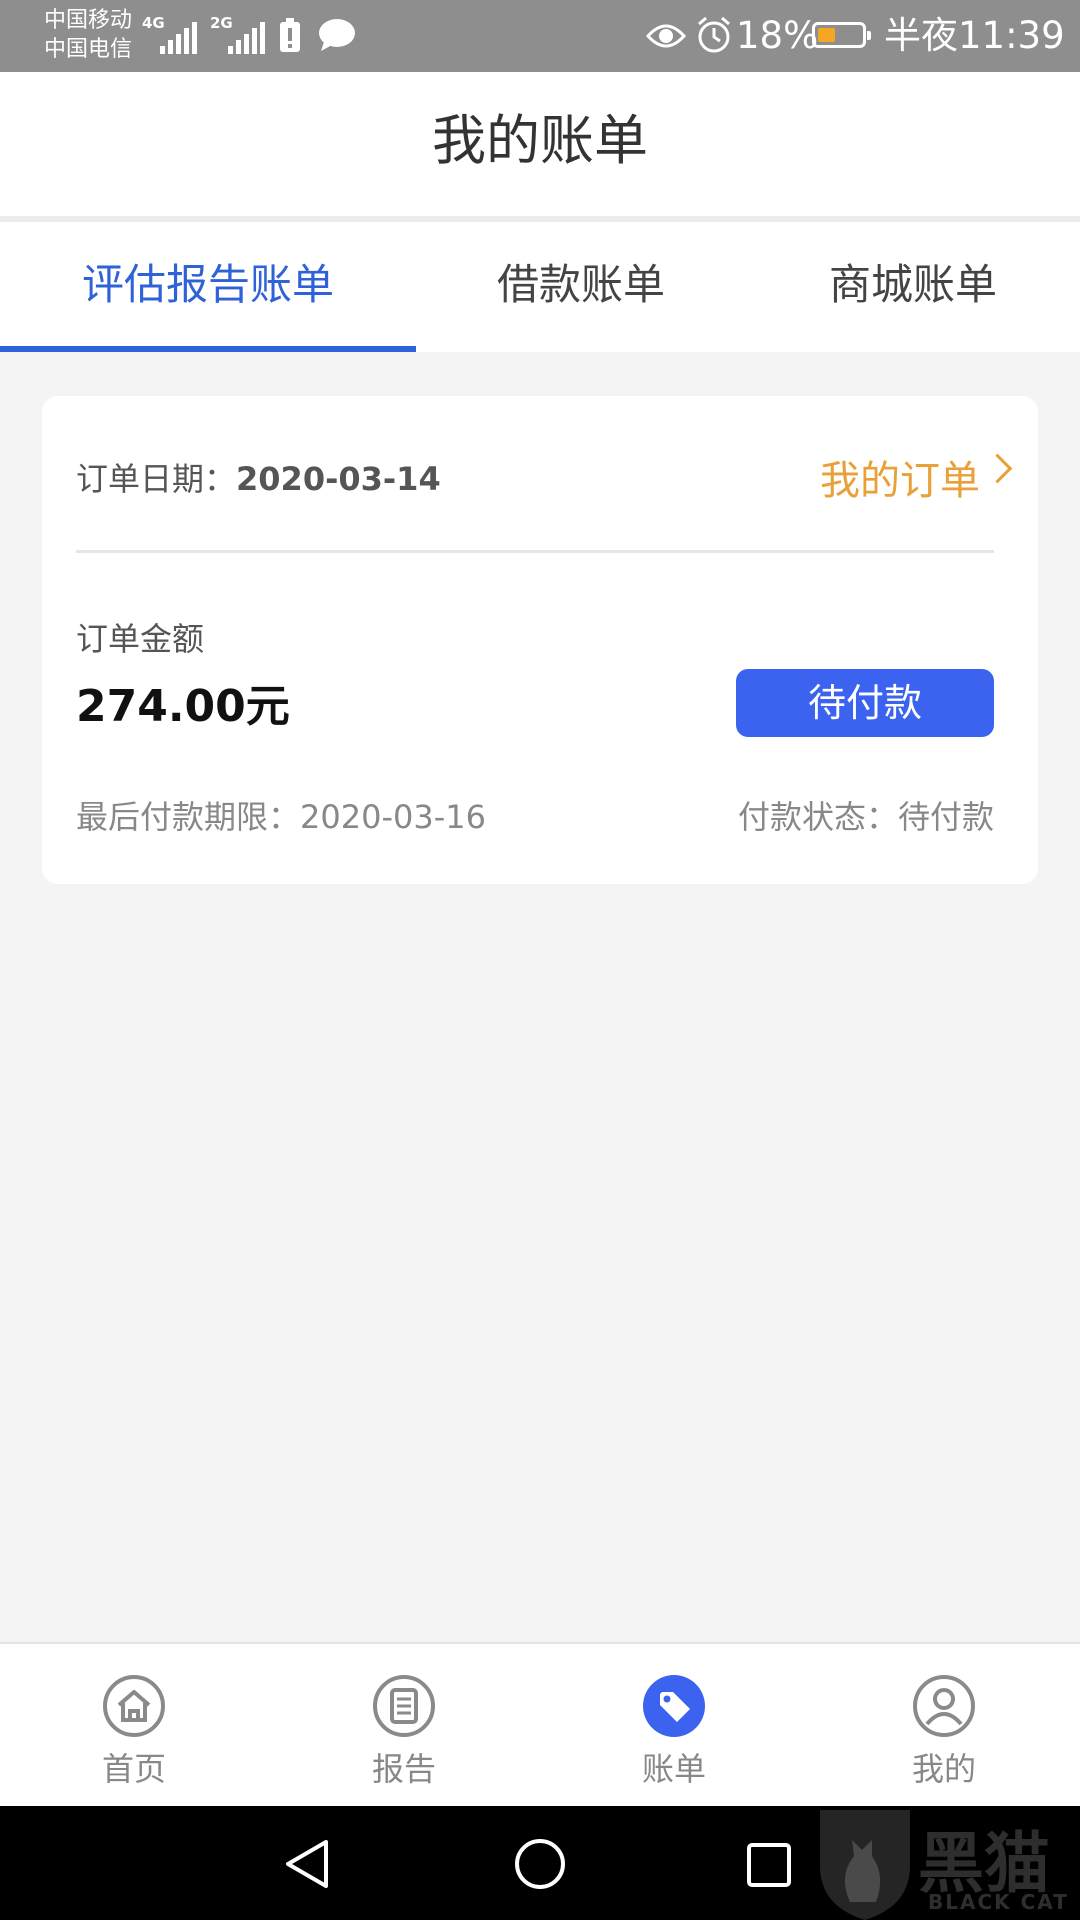 The width and height of the screenshot is (1080, 1920). What do you see at coordinates (535, 551) in the screenshot?
I see `card-divider` at bounding box center [535, 551].